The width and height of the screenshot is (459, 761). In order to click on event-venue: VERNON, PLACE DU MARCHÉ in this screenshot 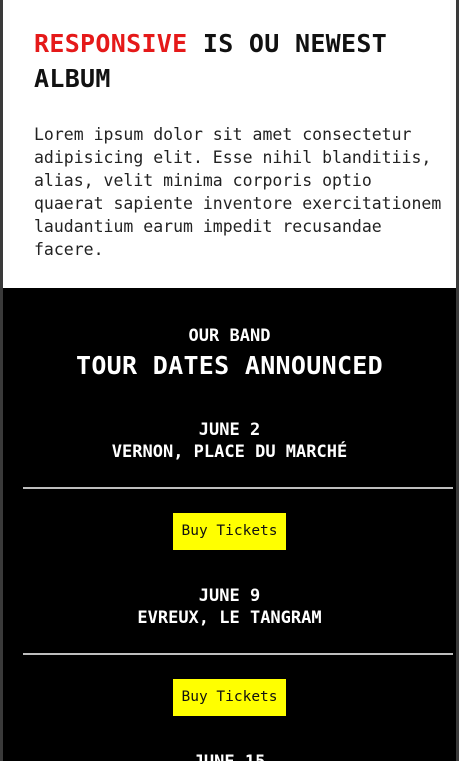, I will do `click(229, 452)`.